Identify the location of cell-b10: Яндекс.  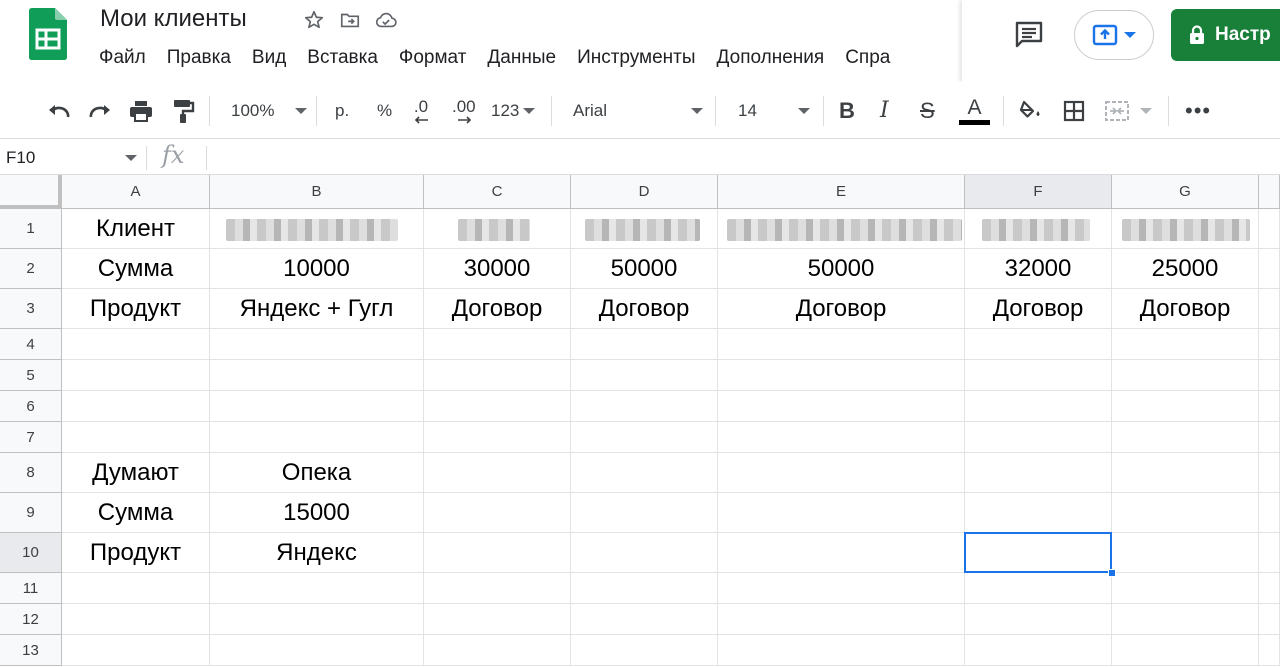
(317, 553).